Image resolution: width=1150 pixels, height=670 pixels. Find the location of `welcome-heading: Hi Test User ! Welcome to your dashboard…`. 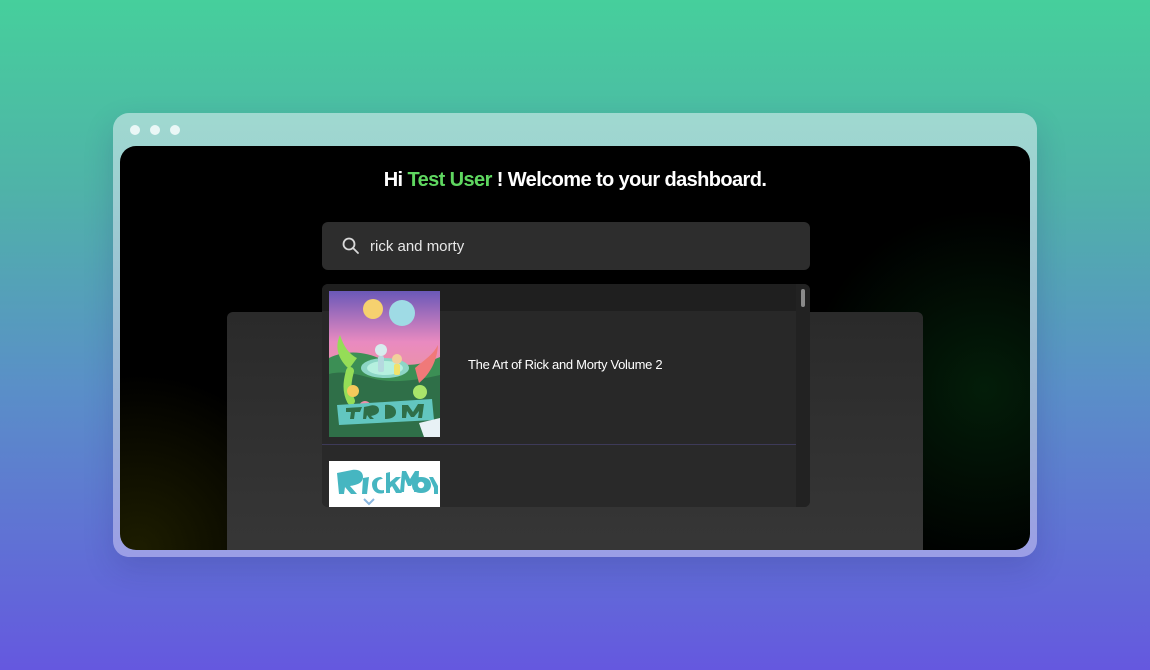

welcome-heading: Hi Test User ! Welcome to your dashboard… is located at coordinates (575, 180).